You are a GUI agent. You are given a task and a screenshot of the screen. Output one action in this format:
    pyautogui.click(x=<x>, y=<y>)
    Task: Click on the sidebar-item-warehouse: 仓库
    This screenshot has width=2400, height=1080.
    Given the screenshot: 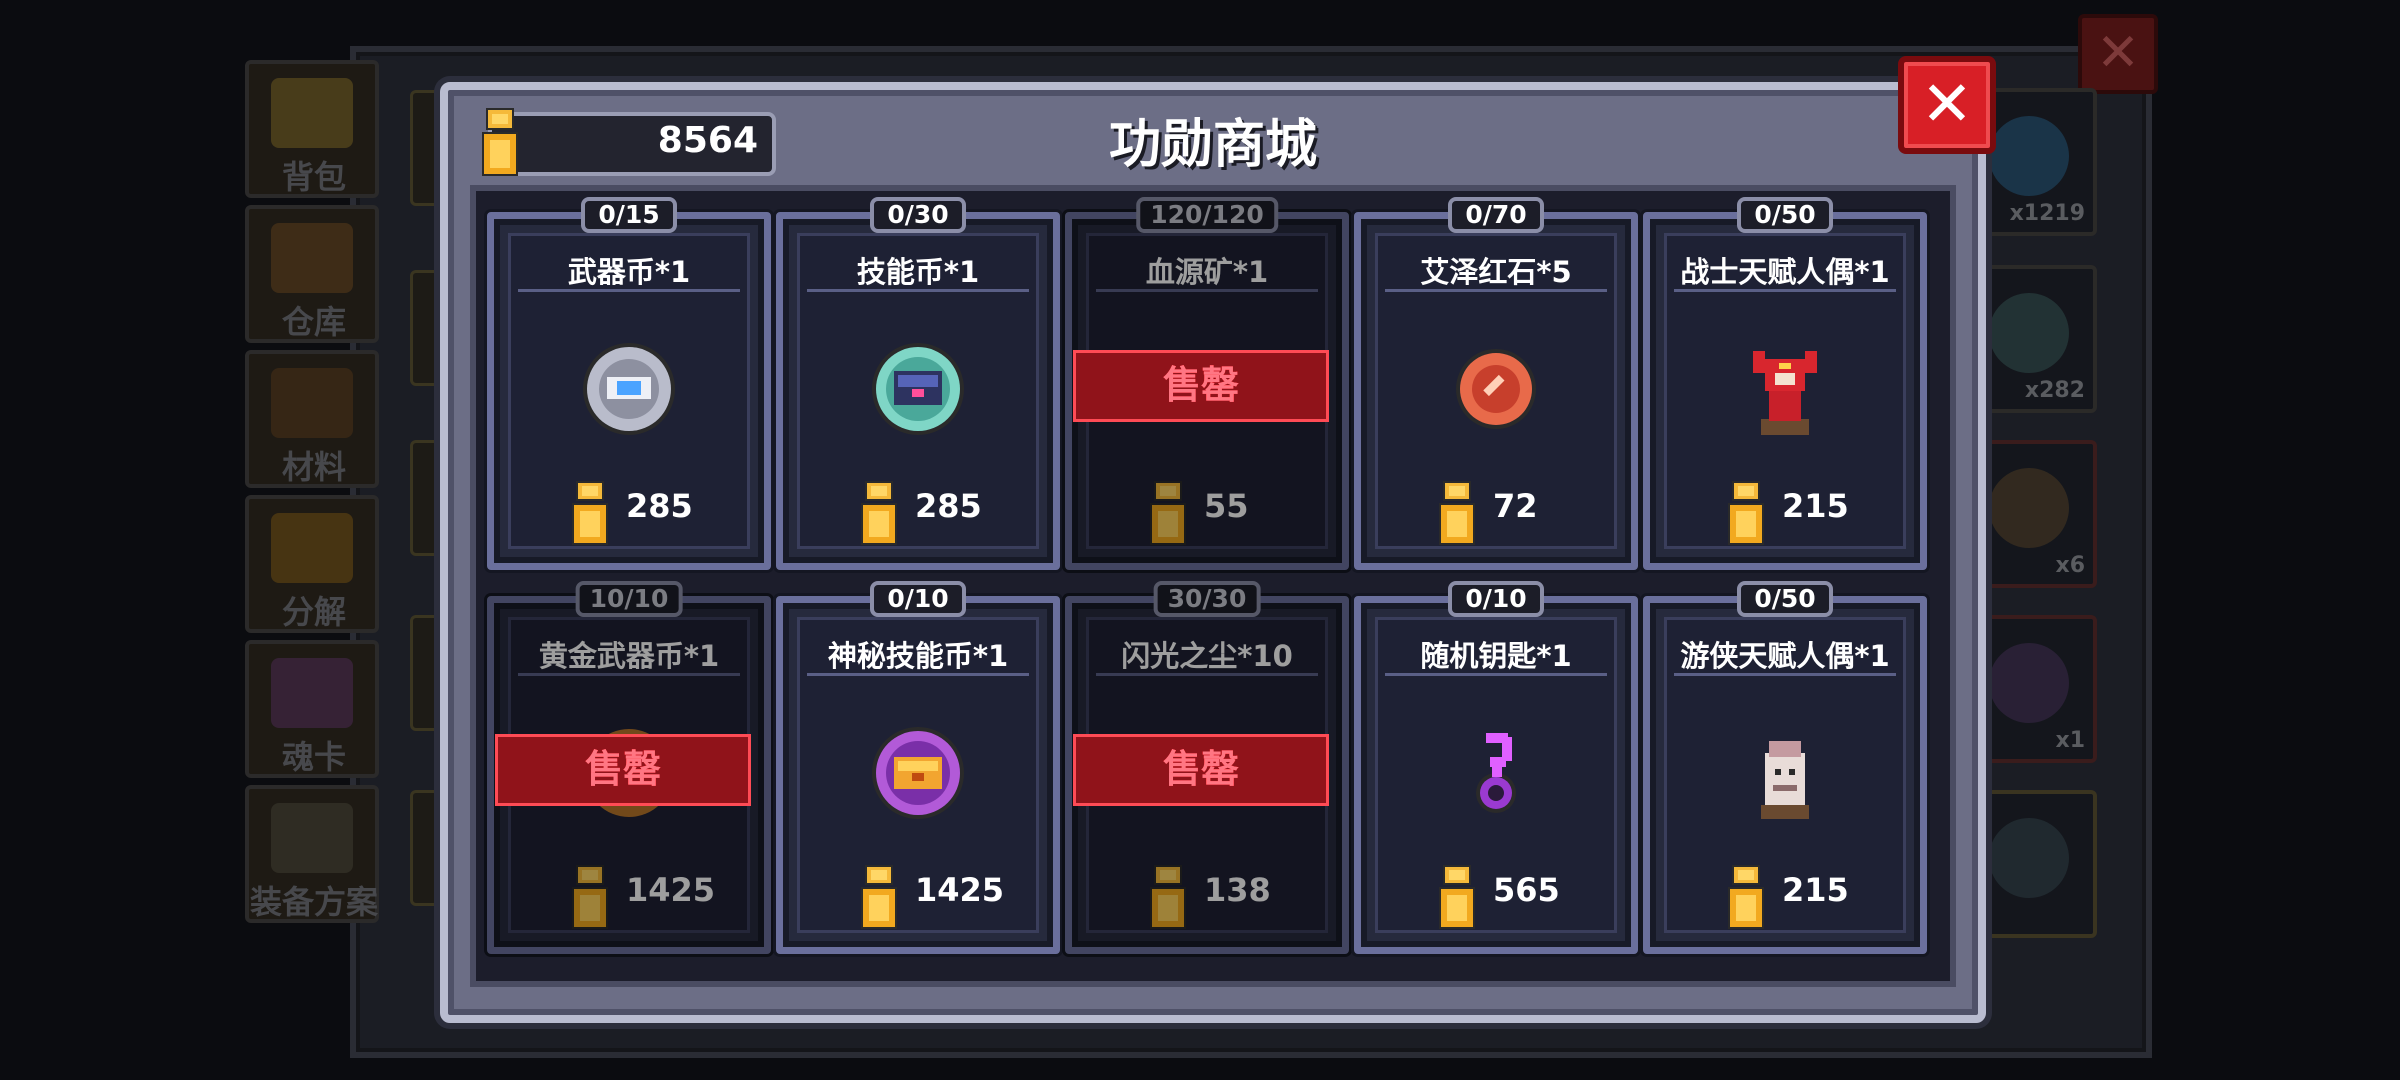 What is the action you would take?
    pyautogui.click(x=312, y=274)
    